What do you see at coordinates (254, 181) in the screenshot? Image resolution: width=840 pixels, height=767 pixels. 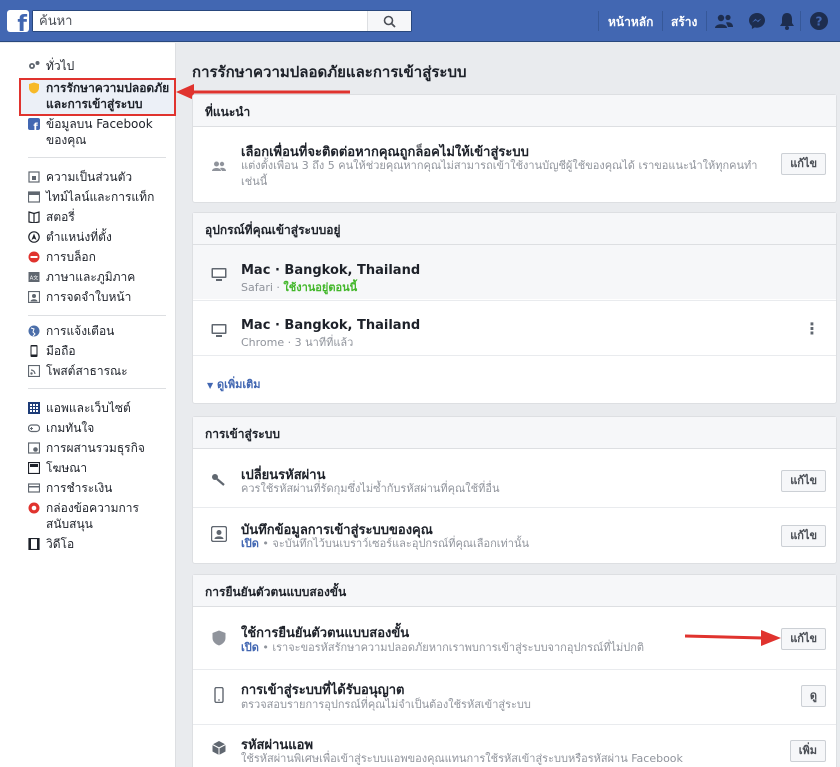 I see `trusted-contacts-description-cont: เช่นนี้` at bounding box center [254, 181].